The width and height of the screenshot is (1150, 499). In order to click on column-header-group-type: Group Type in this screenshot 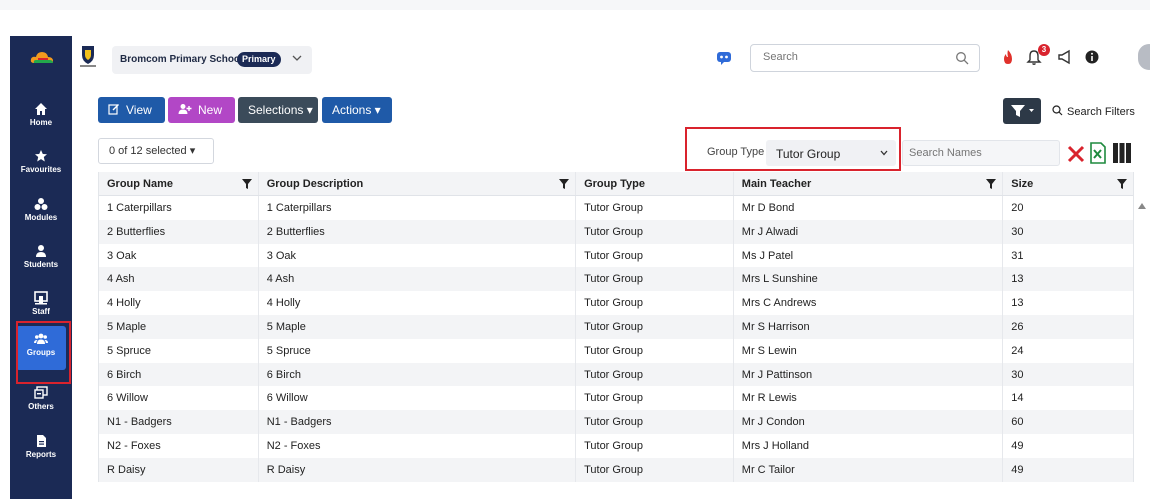, I will do `click(655, 183)`.